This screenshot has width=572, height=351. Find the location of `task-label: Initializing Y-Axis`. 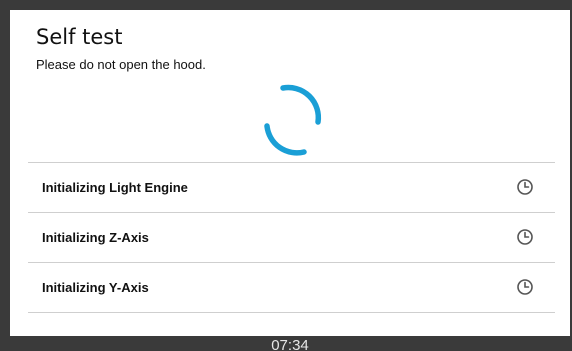

task-label: Initializing Y-Axis is located at coordinates (95, 287).